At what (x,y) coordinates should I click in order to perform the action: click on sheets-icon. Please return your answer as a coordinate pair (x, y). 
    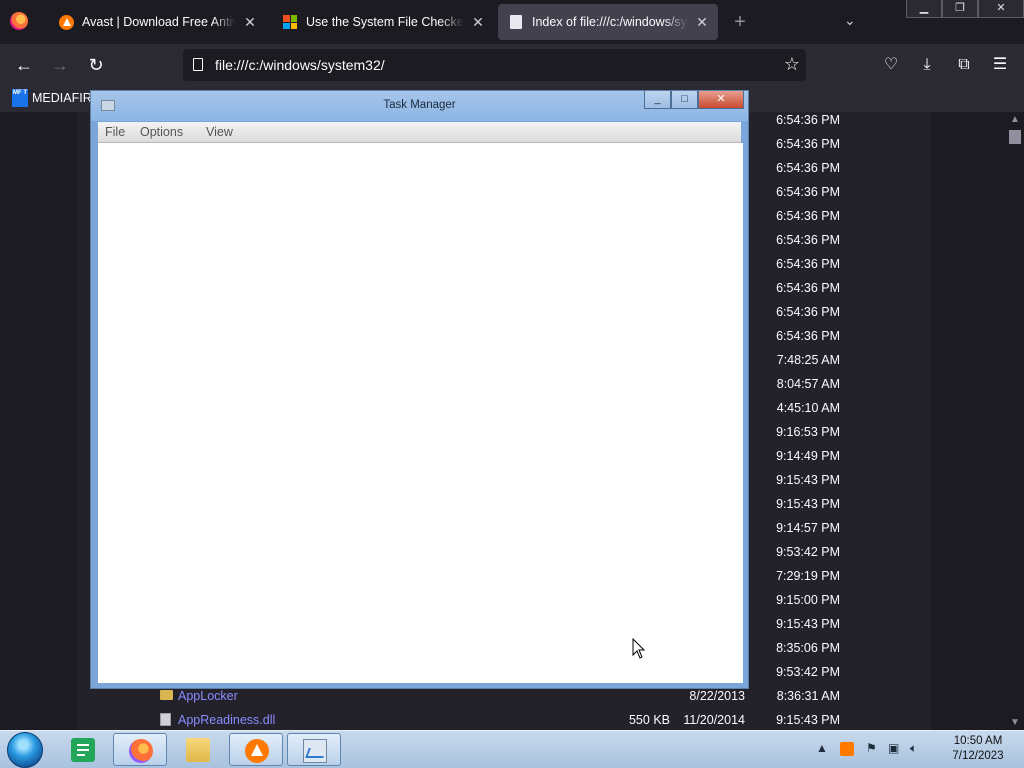
    Looking at the image, I should click on (83, 750).